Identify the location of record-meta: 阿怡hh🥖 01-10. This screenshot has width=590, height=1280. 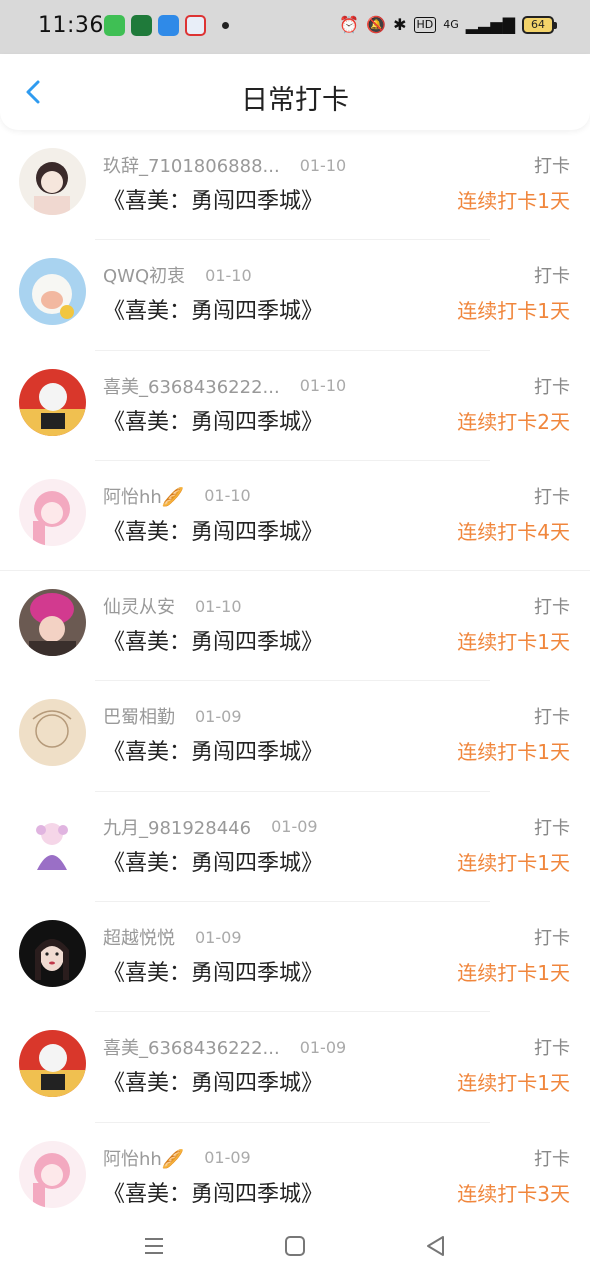
(177, 496).